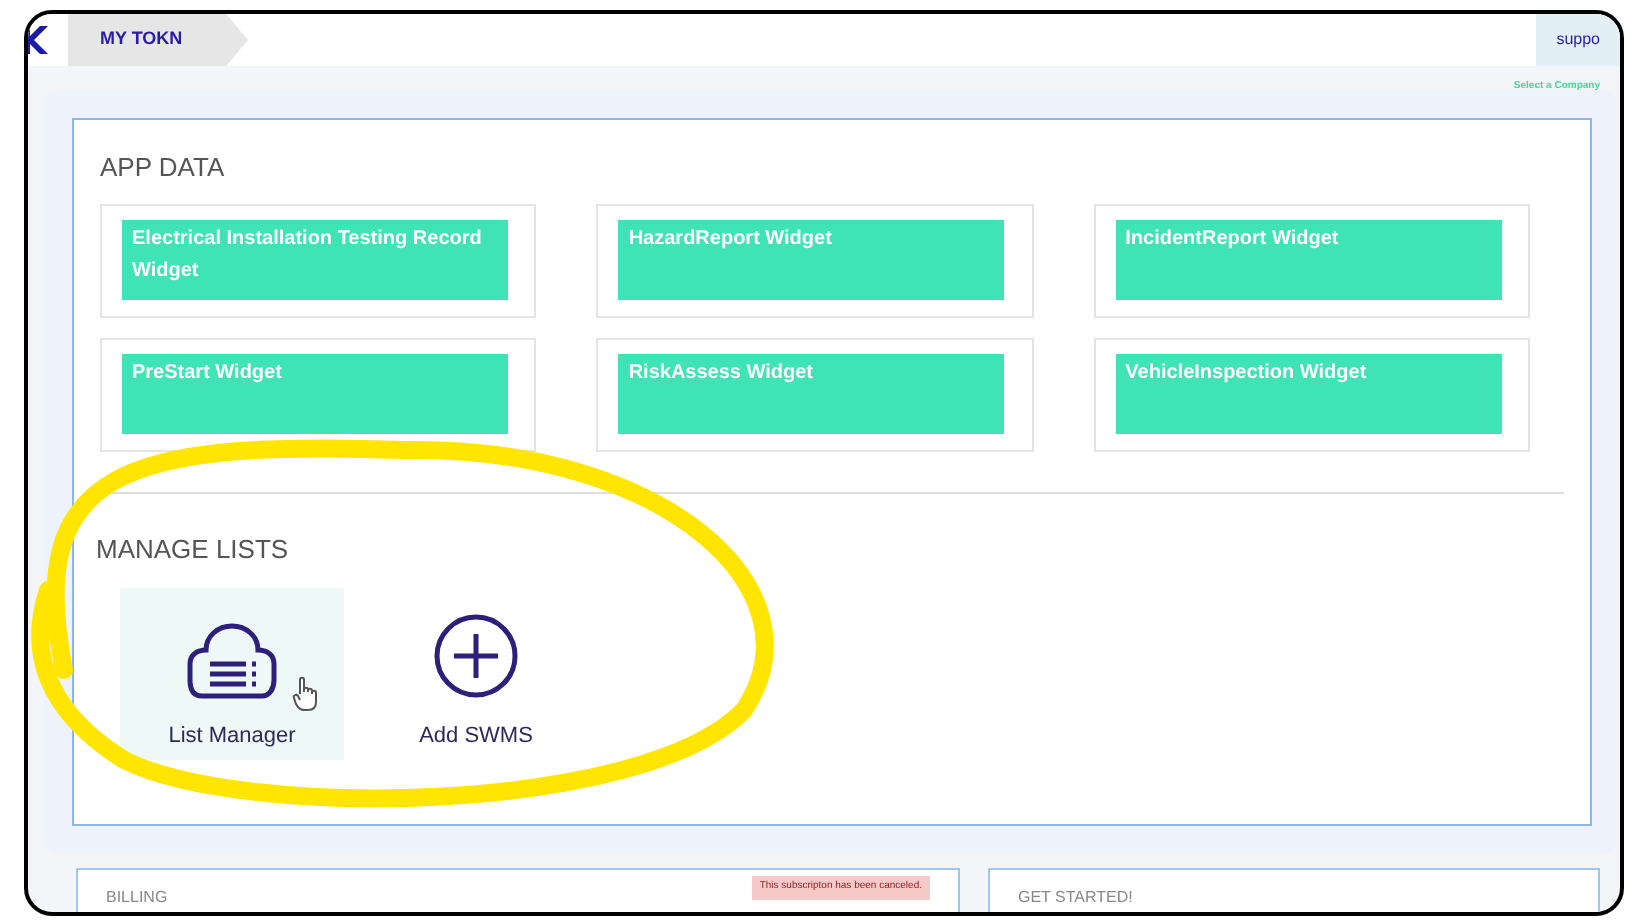 The height and width of the screenshot is (920, 1638). What do you see at coordinates (315, 259) in the screenshot?
I see `widget-button: Electrical Installation Testing Record Widget` at bounding box center [315, 259].